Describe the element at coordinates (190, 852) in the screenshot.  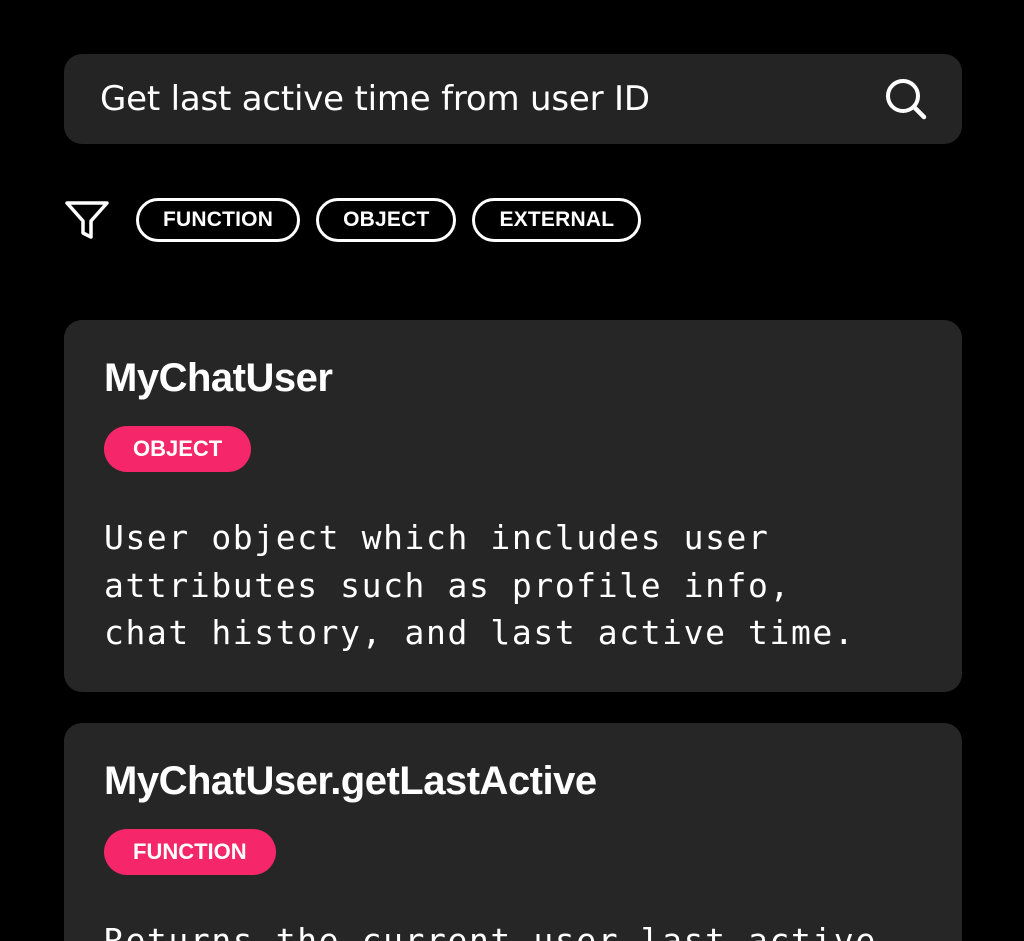
I see `type-badge: FUNCTION` at that location.